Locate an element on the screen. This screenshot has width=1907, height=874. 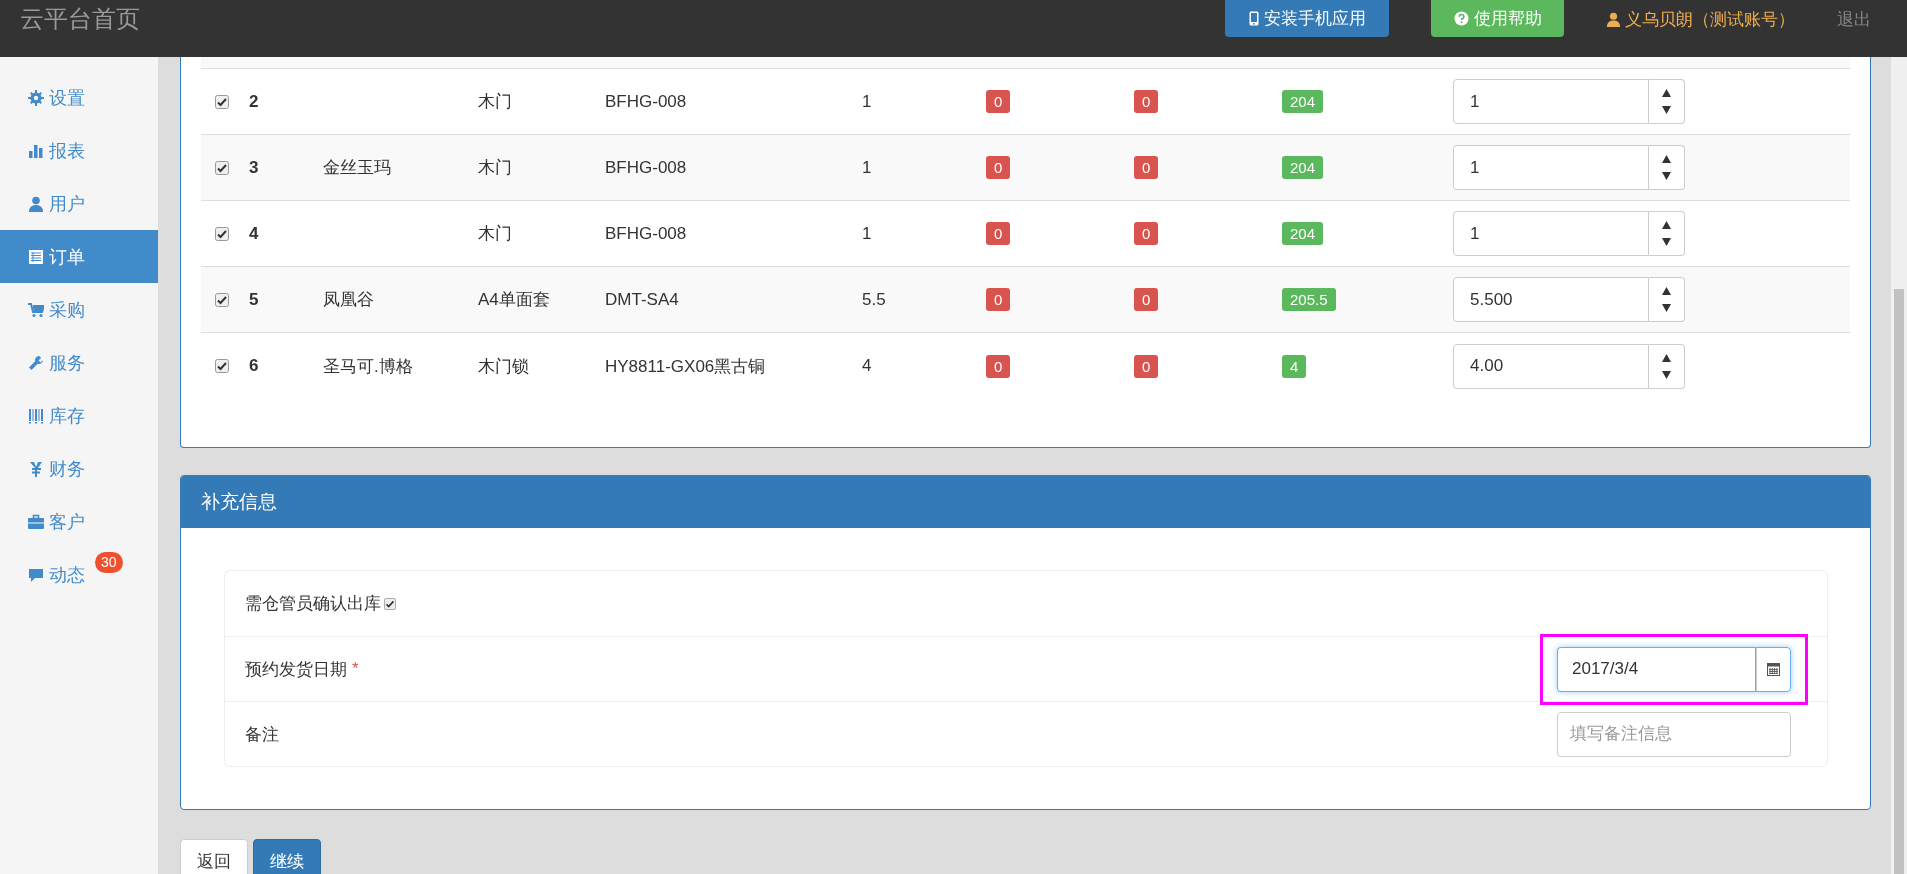
user-link: 义乌贝朗（测试账号） is located at coordinates (1700, 19).